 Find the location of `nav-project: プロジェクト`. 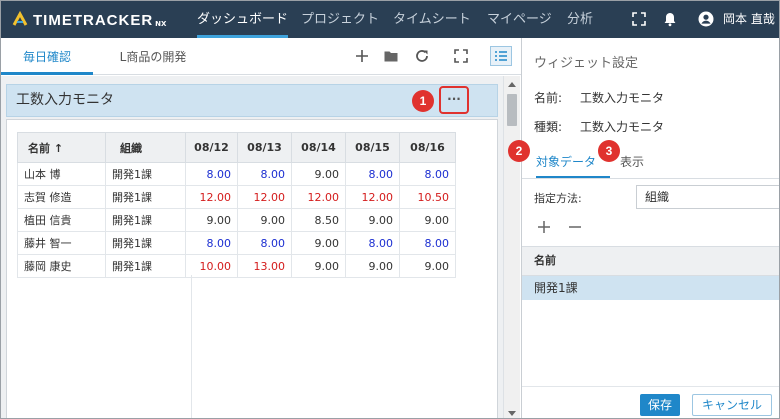

nav-project: プロジェクト is located at coordinates (340, 19).